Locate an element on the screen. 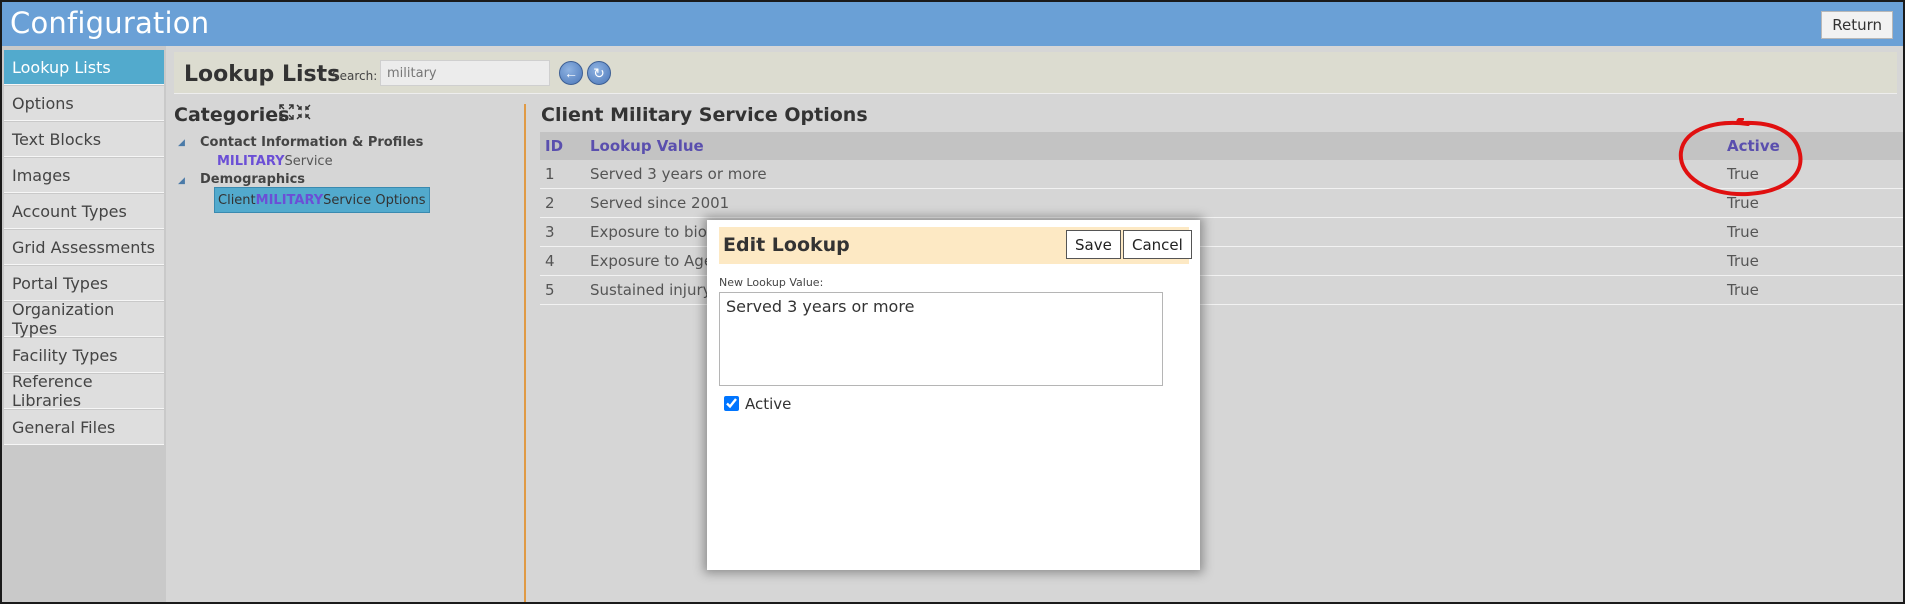 Image resolution: width=1905 pixels, height=604 pixels. lookup-value-label: New Lookup Value: is located at coordinates (771, 282).